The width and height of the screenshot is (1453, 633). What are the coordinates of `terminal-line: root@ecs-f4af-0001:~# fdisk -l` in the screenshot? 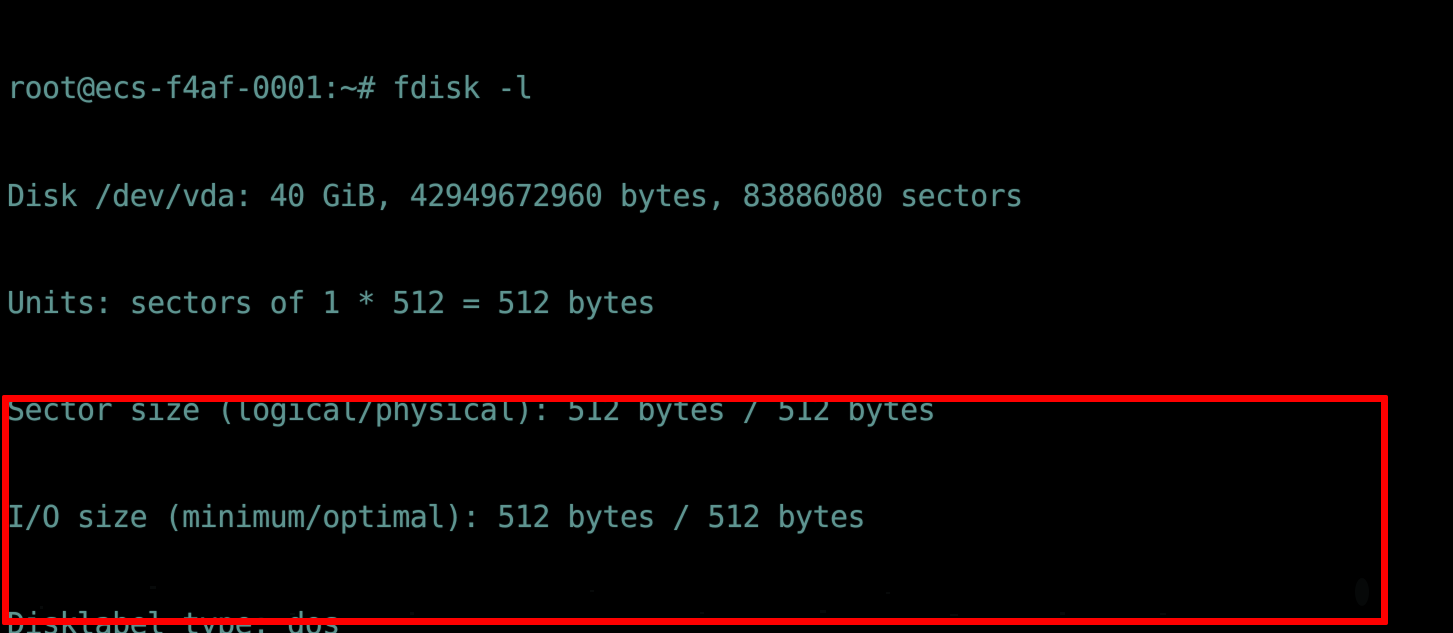 It's located at (270, 89).